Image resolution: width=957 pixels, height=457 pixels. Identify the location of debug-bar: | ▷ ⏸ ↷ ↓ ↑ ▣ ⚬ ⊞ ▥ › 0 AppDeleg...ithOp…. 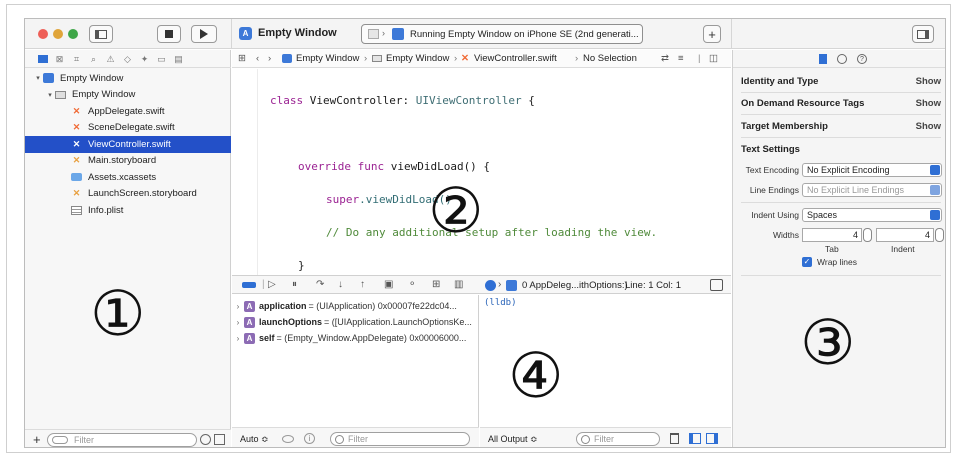
(481, 284).